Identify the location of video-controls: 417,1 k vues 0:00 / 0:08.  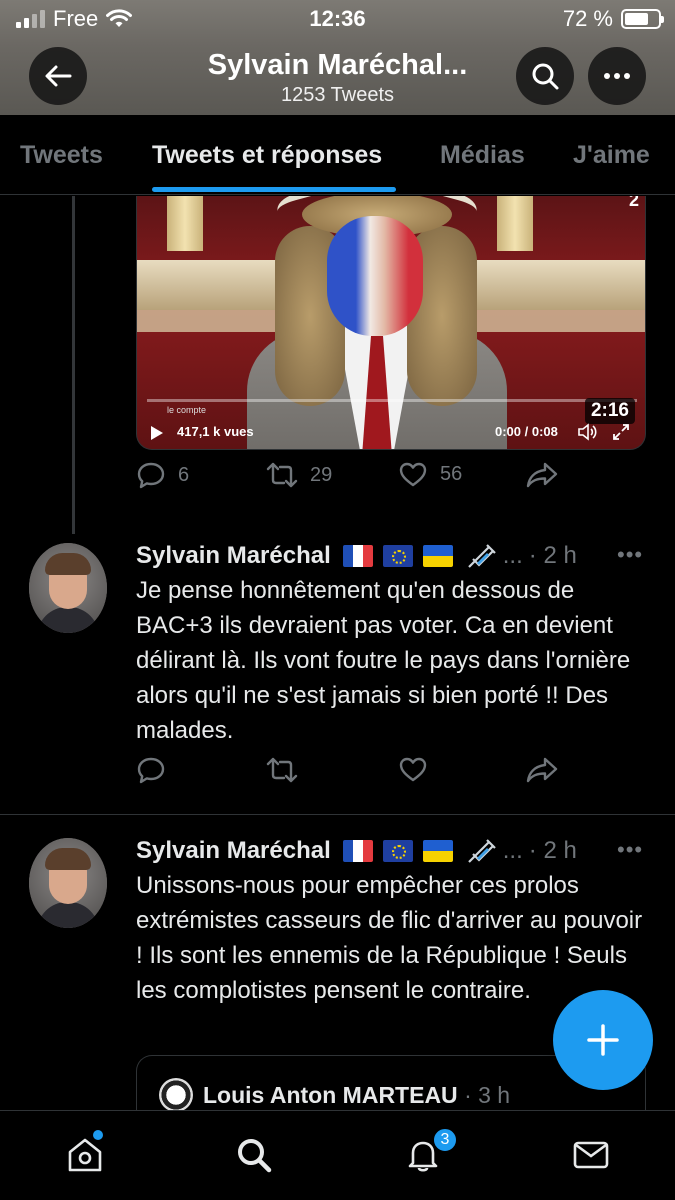
(391, 434).